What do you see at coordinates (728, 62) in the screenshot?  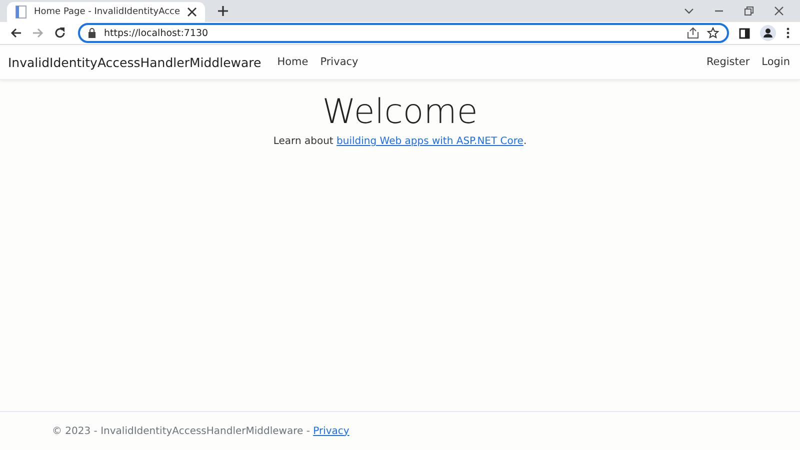 I see `nav-link: Register` at bounding box center [728, 62].